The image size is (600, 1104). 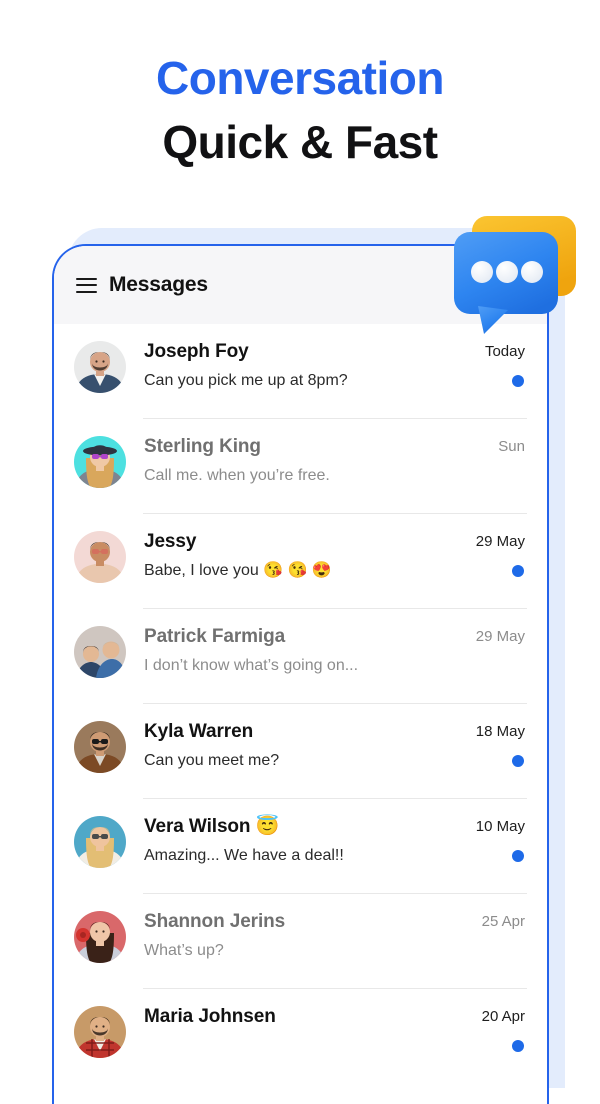 I want to click on conversation-row: Shannon Jerins What’s up? 25 Apr, so click(x=300, y=941).